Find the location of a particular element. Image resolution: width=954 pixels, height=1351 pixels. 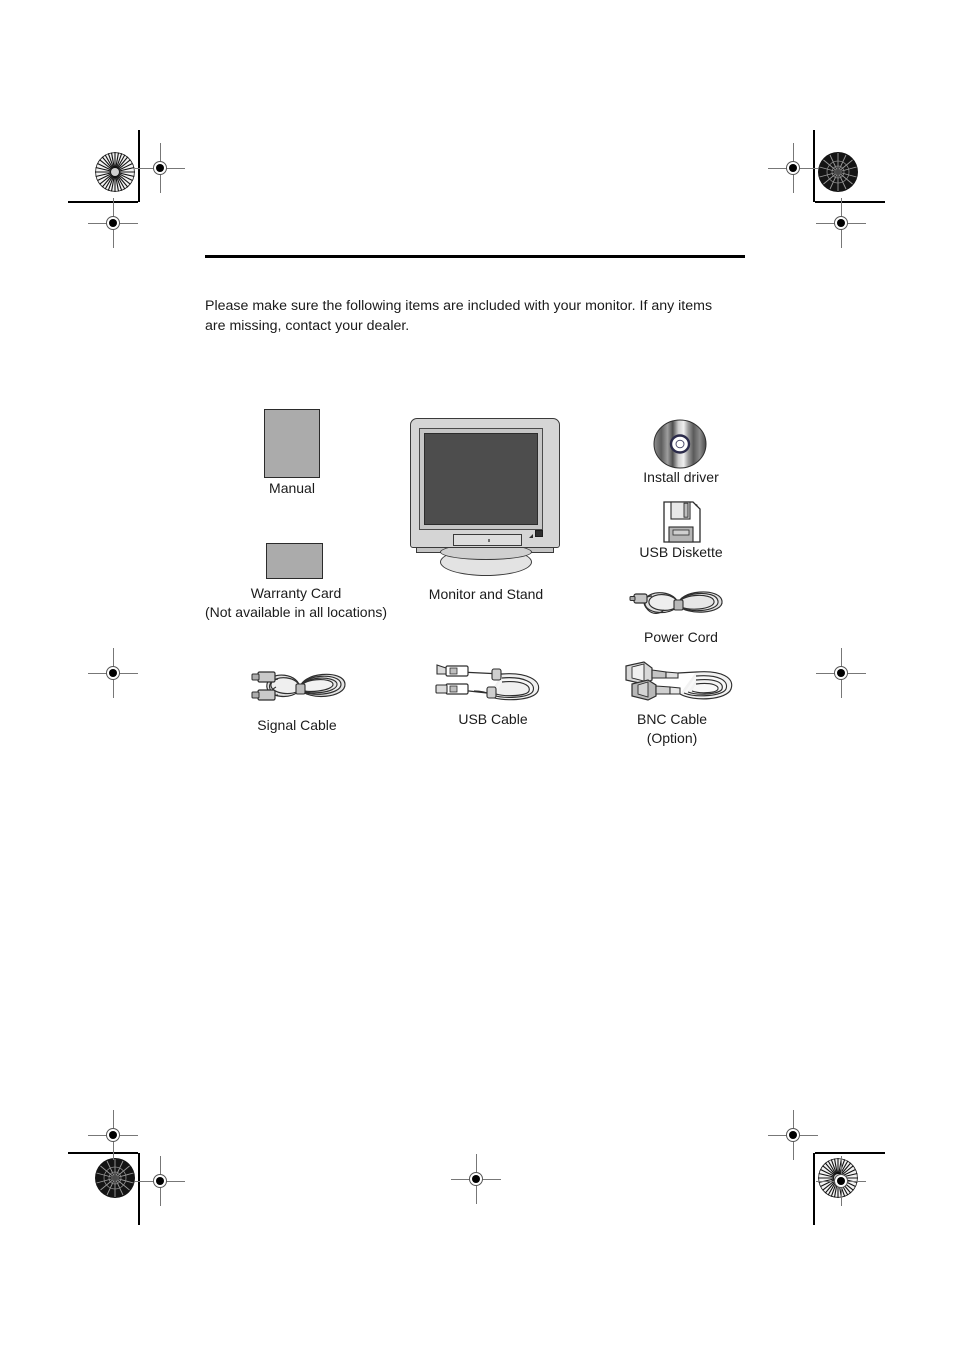

usb-connector-upper is located at coordinates (452, 670).